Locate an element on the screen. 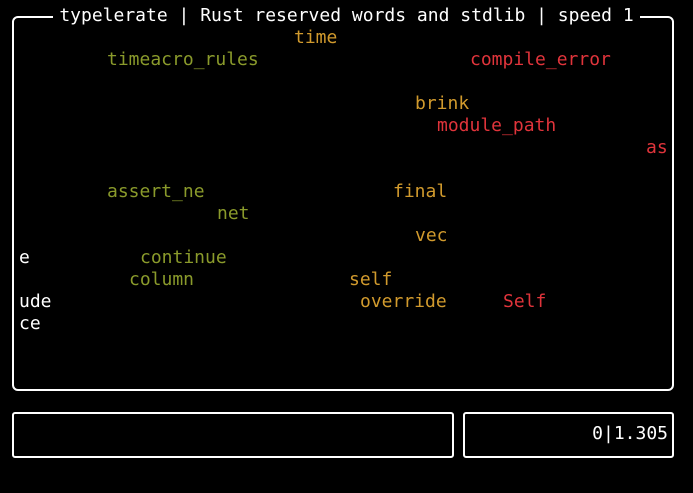 The width and height of the screenshot is (693, 493). falling-word: e is located at coordinates (24, 257).